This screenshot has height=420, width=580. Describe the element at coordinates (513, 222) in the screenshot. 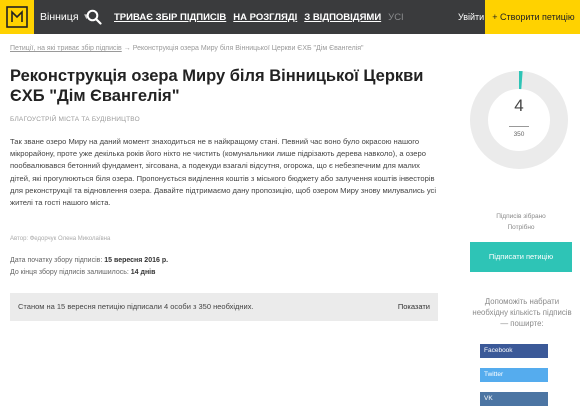

I see `signature-labels: Підписів зібрано Потрібно` at that location.